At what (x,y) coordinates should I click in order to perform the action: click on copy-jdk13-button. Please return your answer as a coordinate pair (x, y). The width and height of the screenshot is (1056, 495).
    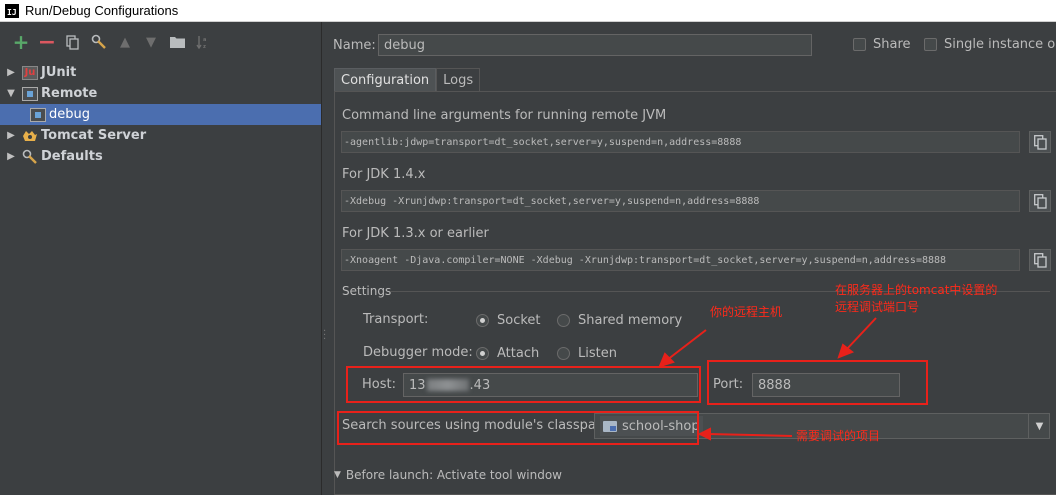
    Looking at the image, I should click on (1040, 260).